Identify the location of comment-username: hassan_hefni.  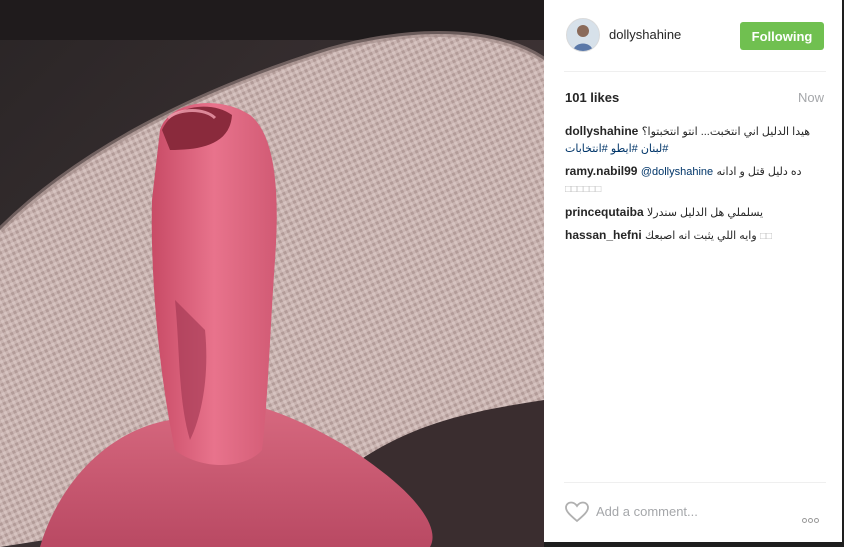
(603, 235).